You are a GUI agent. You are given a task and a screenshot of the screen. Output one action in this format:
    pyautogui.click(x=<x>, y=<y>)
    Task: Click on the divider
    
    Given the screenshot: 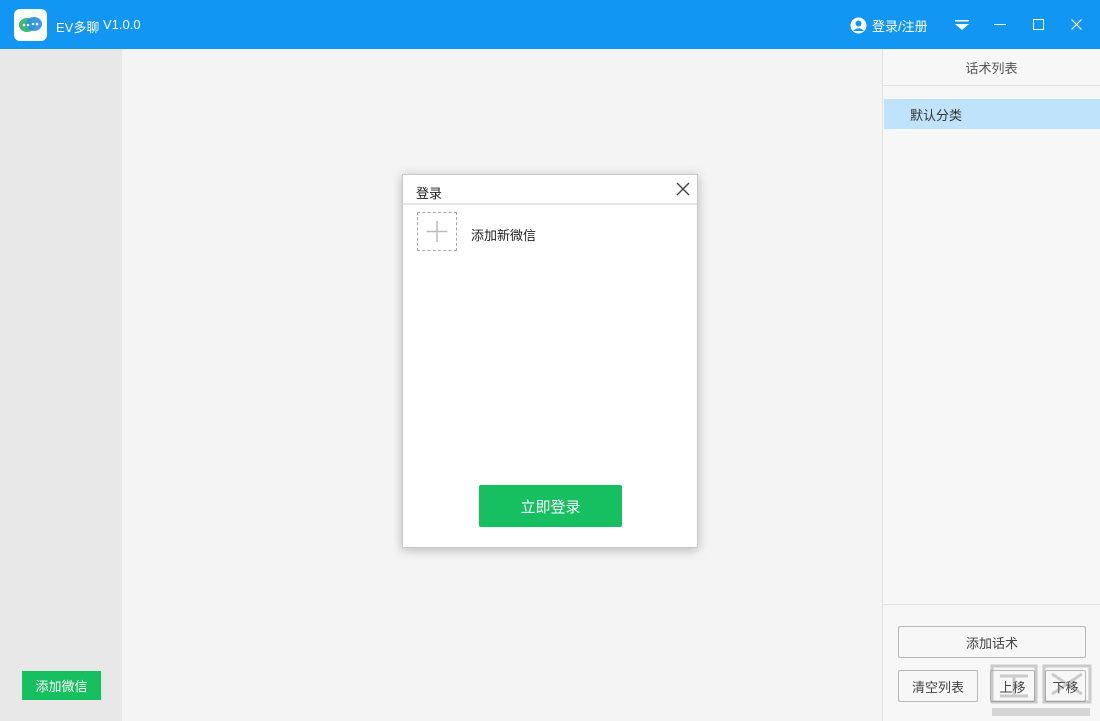 What is the action you would take?
    pyautogui.click(x=991, y=604)
    